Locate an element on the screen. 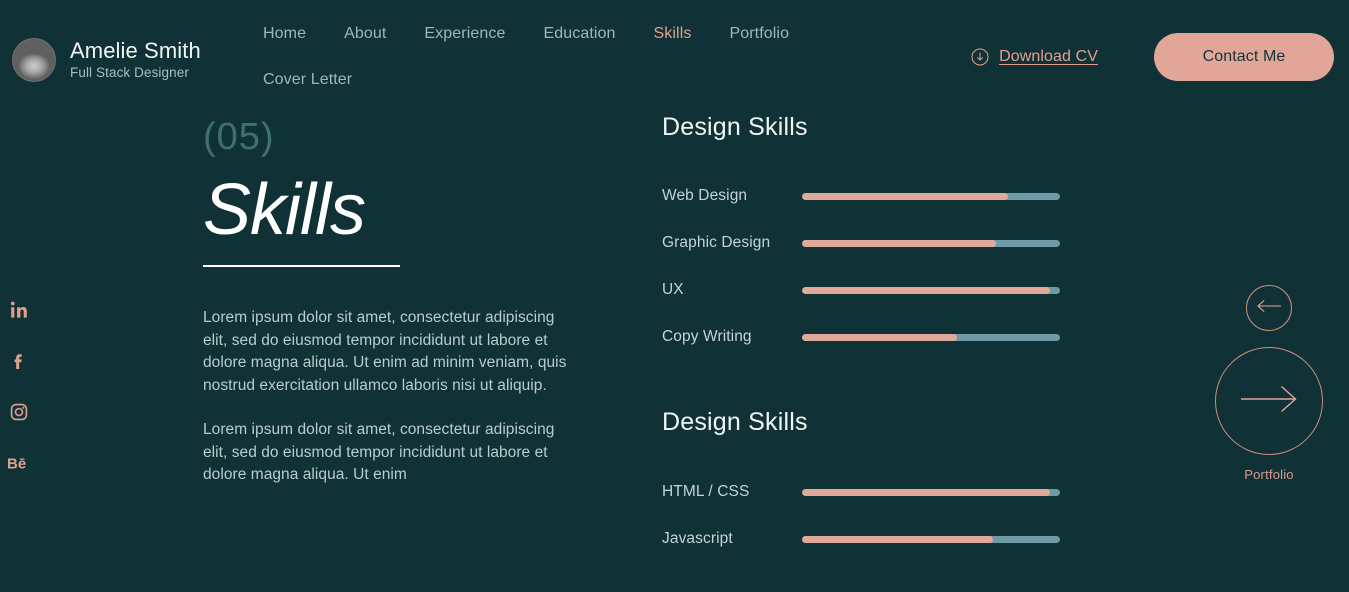  title-underline is located at coordinates (301, 266).